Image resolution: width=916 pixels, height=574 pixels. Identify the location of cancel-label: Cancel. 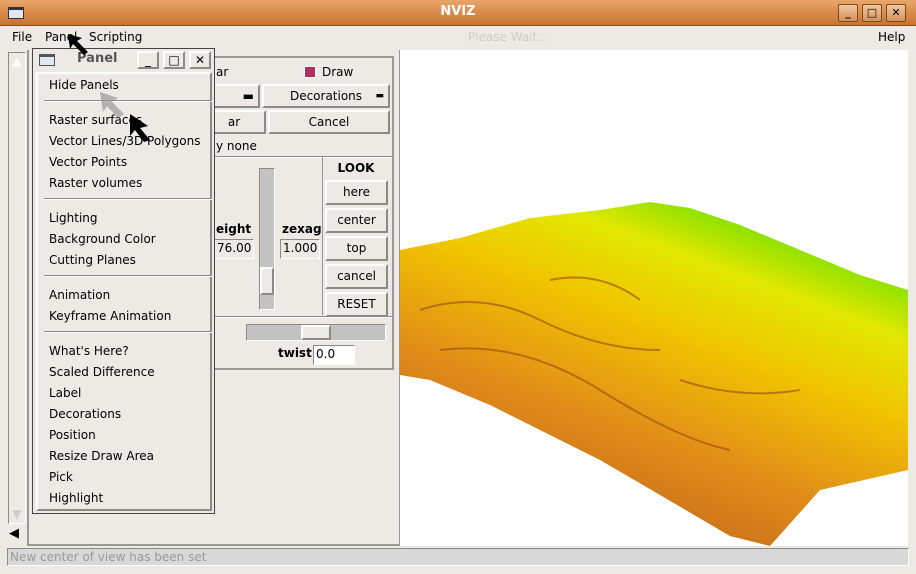
(329, 122).